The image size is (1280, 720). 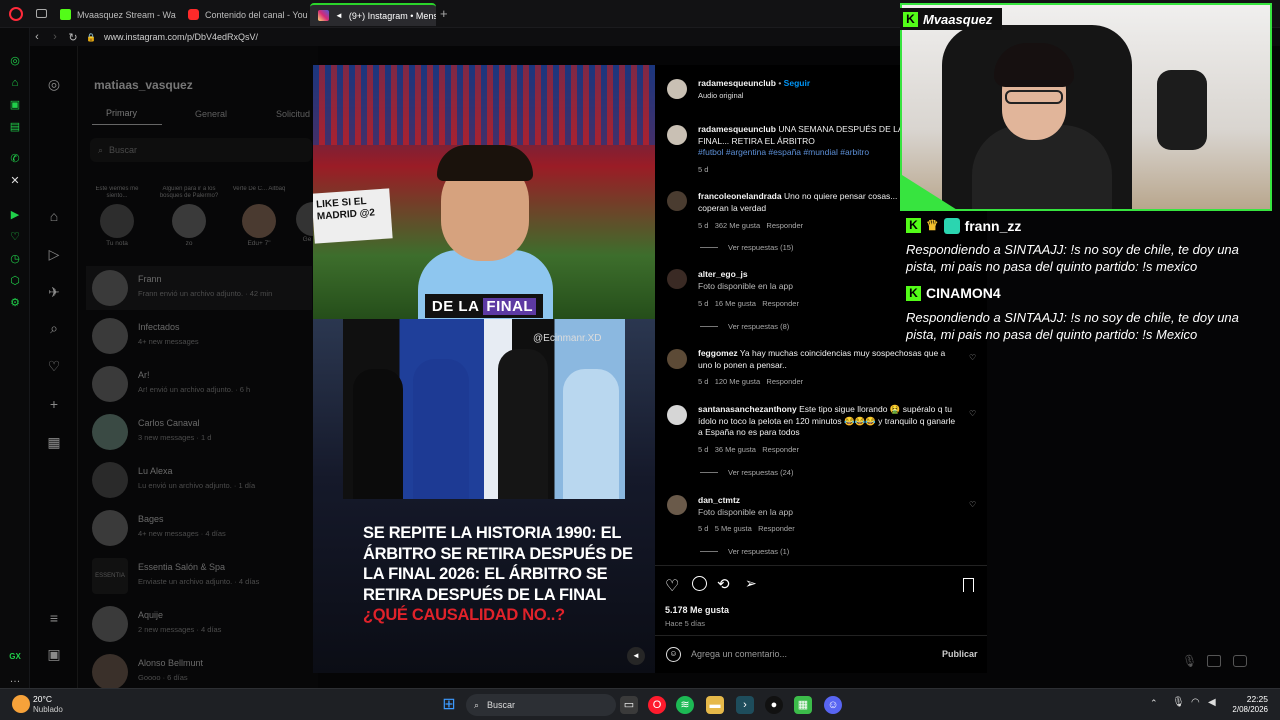 What do you see at coordinates (745, 705) in the screenshot?
I see `terminal-icon: ›` at bounding box center [745, 705].